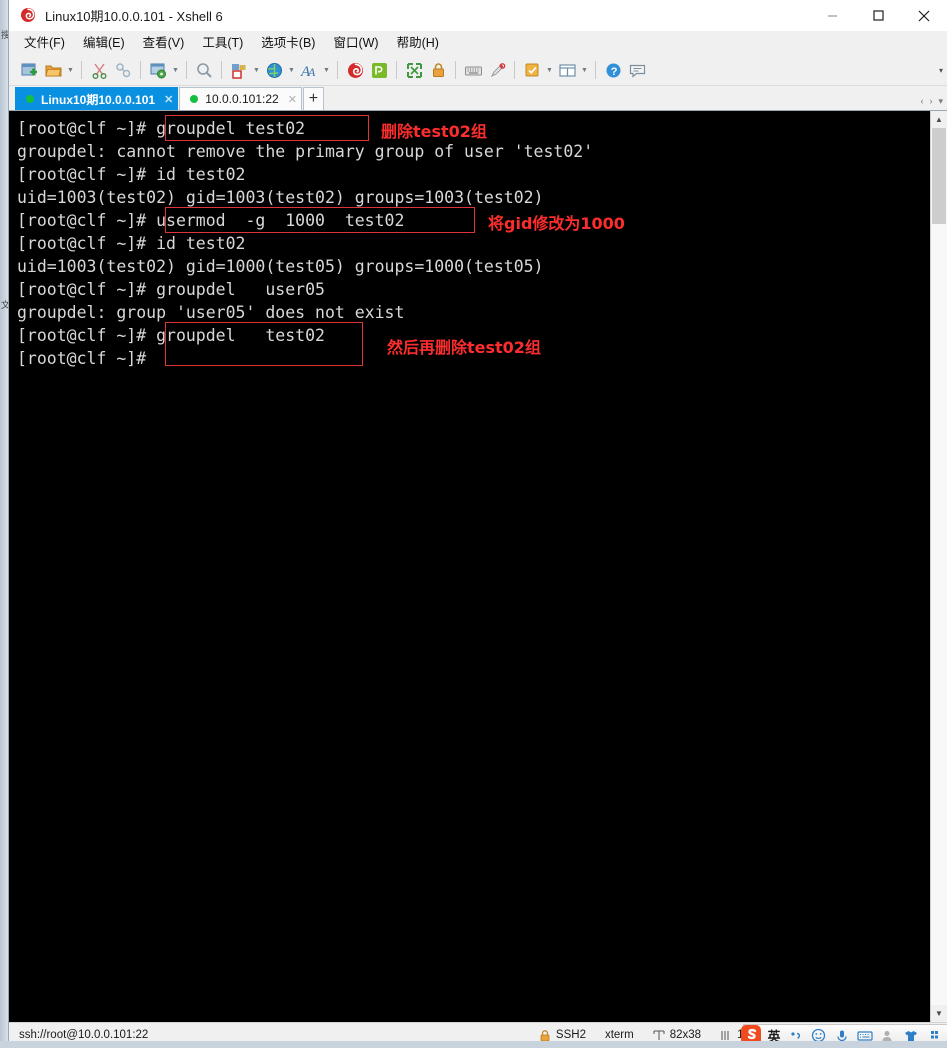 Image resolution: width=947 pixels, height=1048 pixels. What do you see at coordinates (619, 1035) in the screenshot?
I see `status-terminal-type: xterm` at bounding box center [619, 1035].